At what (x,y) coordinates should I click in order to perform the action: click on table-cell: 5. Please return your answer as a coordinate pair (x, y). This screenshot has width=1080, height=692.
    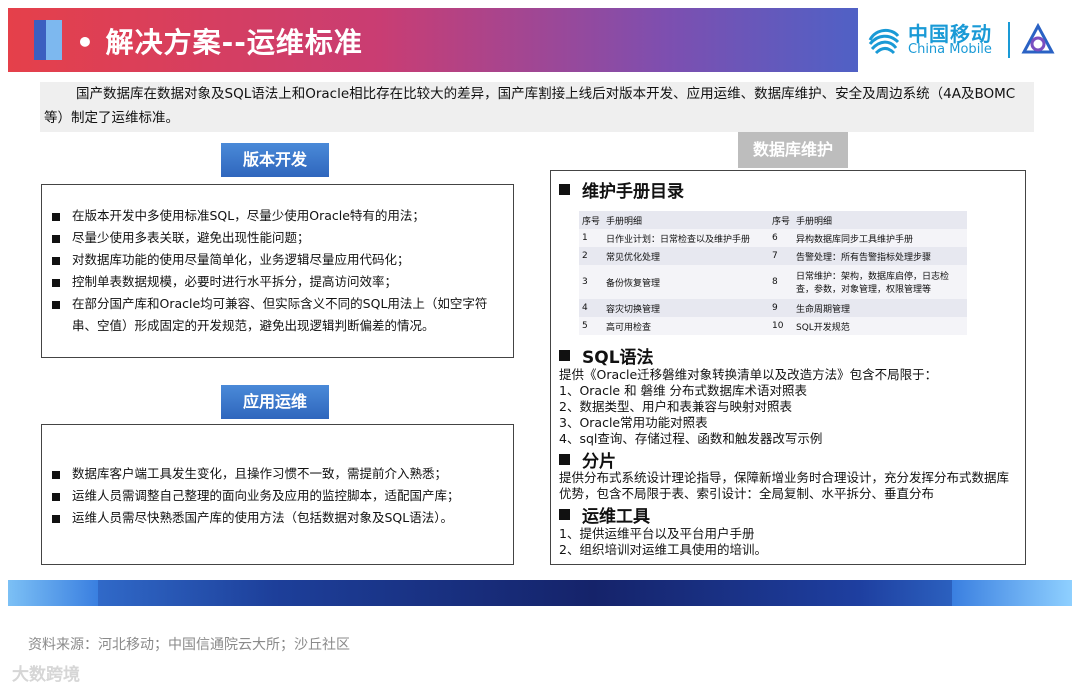
    Looking at the image, I should click on (591, 326).